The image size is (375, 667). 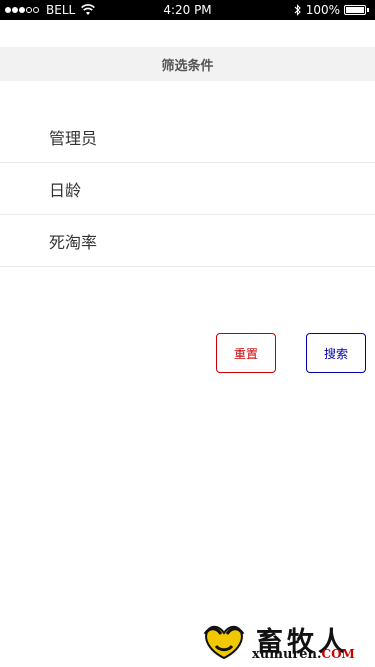 What do you see at coordinates (187, 64) in the screenshot?
I see `page-title: 筛选条件` at bounding box center [187, 64].